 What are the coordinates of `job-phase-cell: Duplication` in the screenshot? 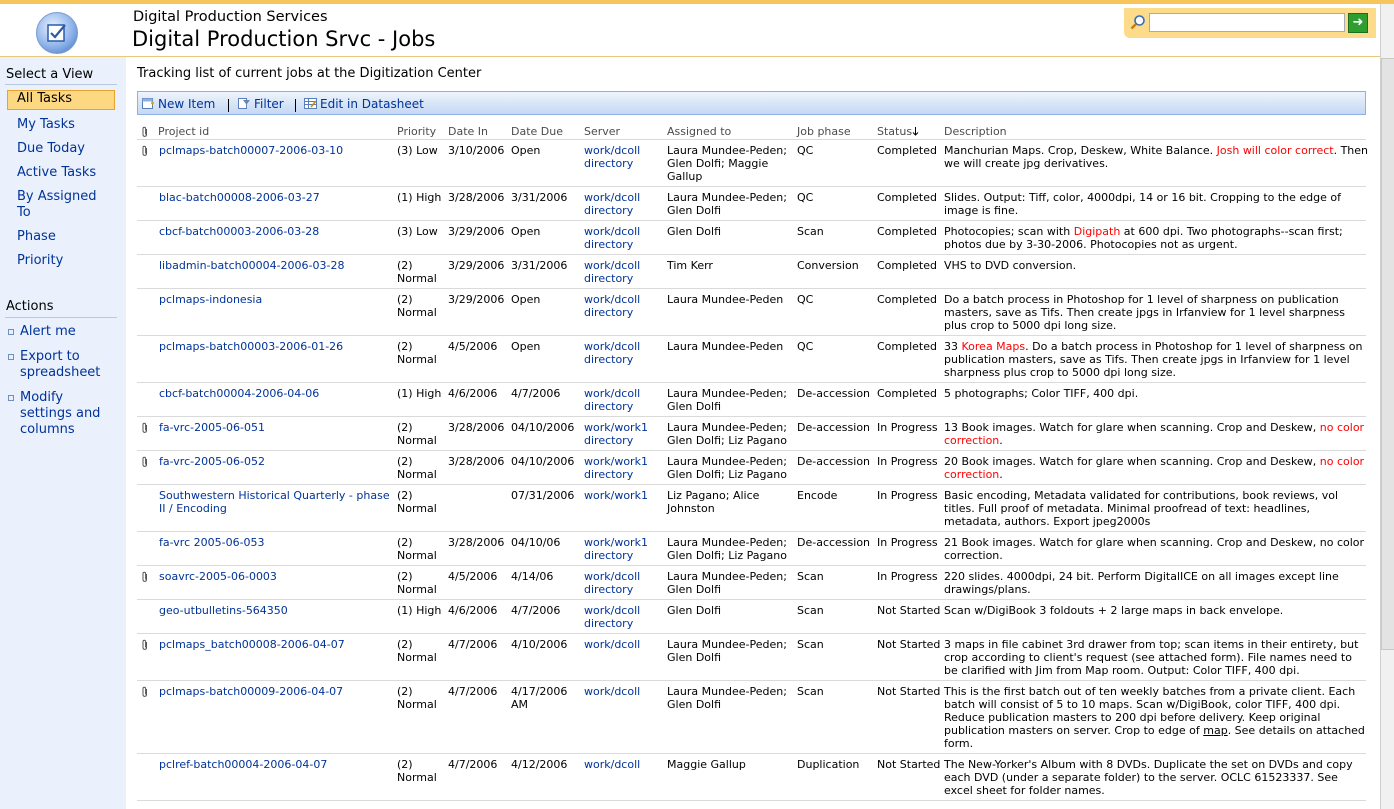 It's located at (828, 764).